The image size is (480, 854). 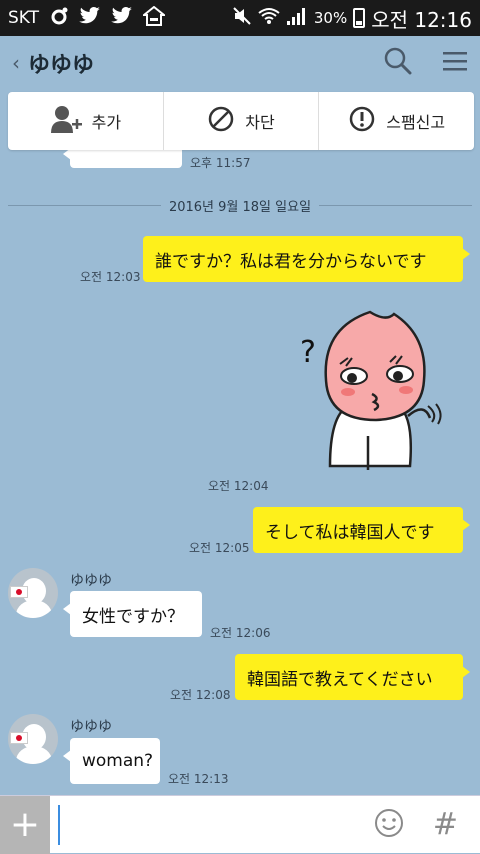 What do you see at coordinates (220, 163) in the screenshot?
I see `message-time: 오후 11:57` at bounding box center [220, 163].